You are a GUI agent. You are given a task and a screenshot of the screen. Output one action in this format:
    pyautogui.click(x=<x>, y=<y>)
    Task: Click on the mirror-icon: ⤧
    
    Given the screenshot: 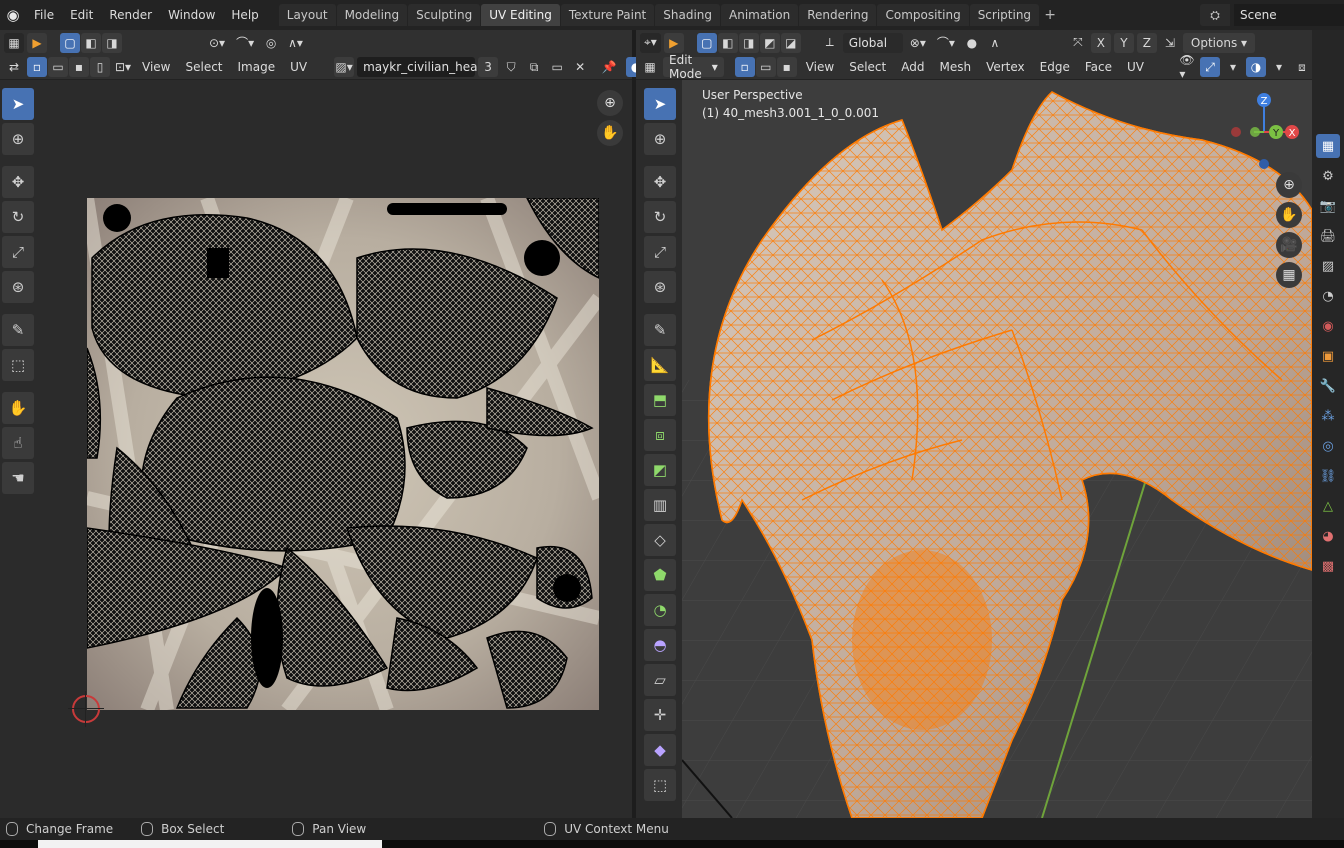 What is the action you would take?
    pyautogui.click(x=1078, y=43)
    